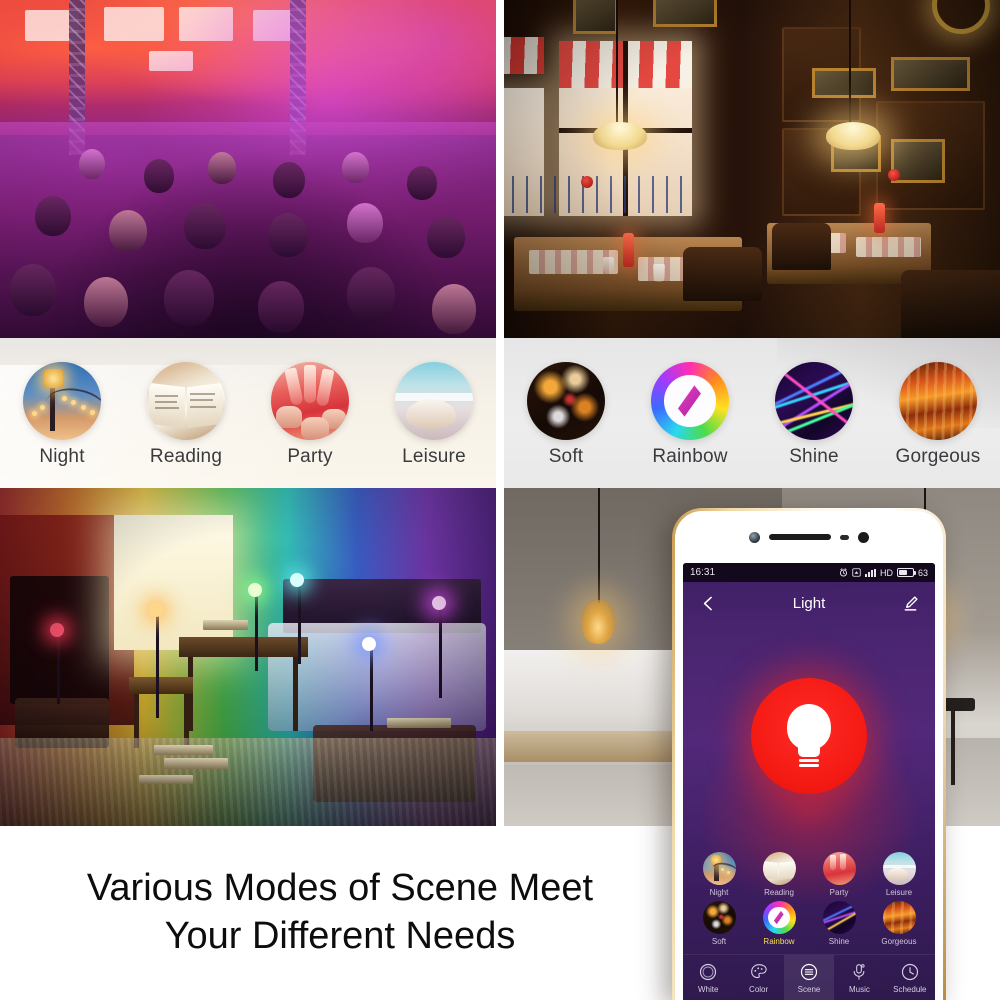  I want to click on app-scene-shine: Shine, so click(839, 923).